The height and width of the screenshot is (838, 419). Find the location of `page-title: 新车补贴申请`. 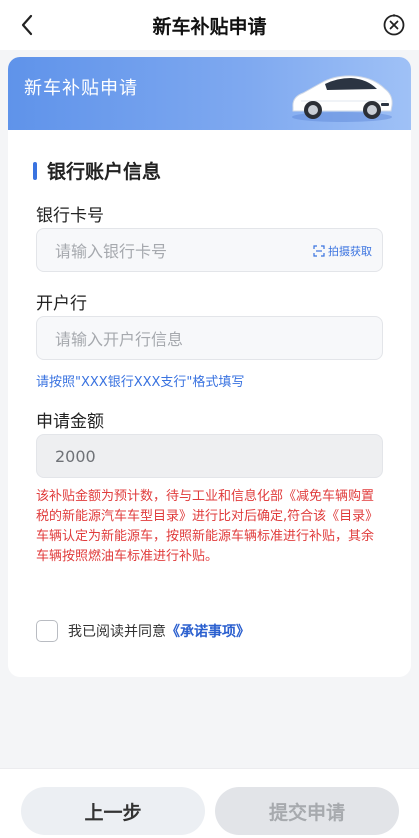

page-title: 新车补贴申请 is located at coordinates (209, 26).